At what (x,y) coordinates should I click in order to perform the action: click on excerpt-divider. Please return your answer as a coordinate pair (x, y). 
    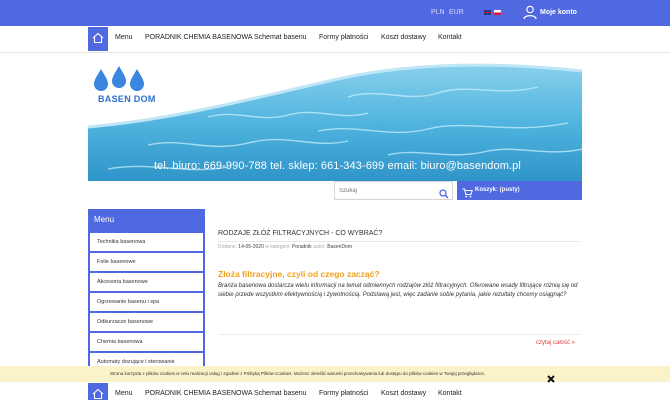
    Looking at the image, I should click on (399, 334).